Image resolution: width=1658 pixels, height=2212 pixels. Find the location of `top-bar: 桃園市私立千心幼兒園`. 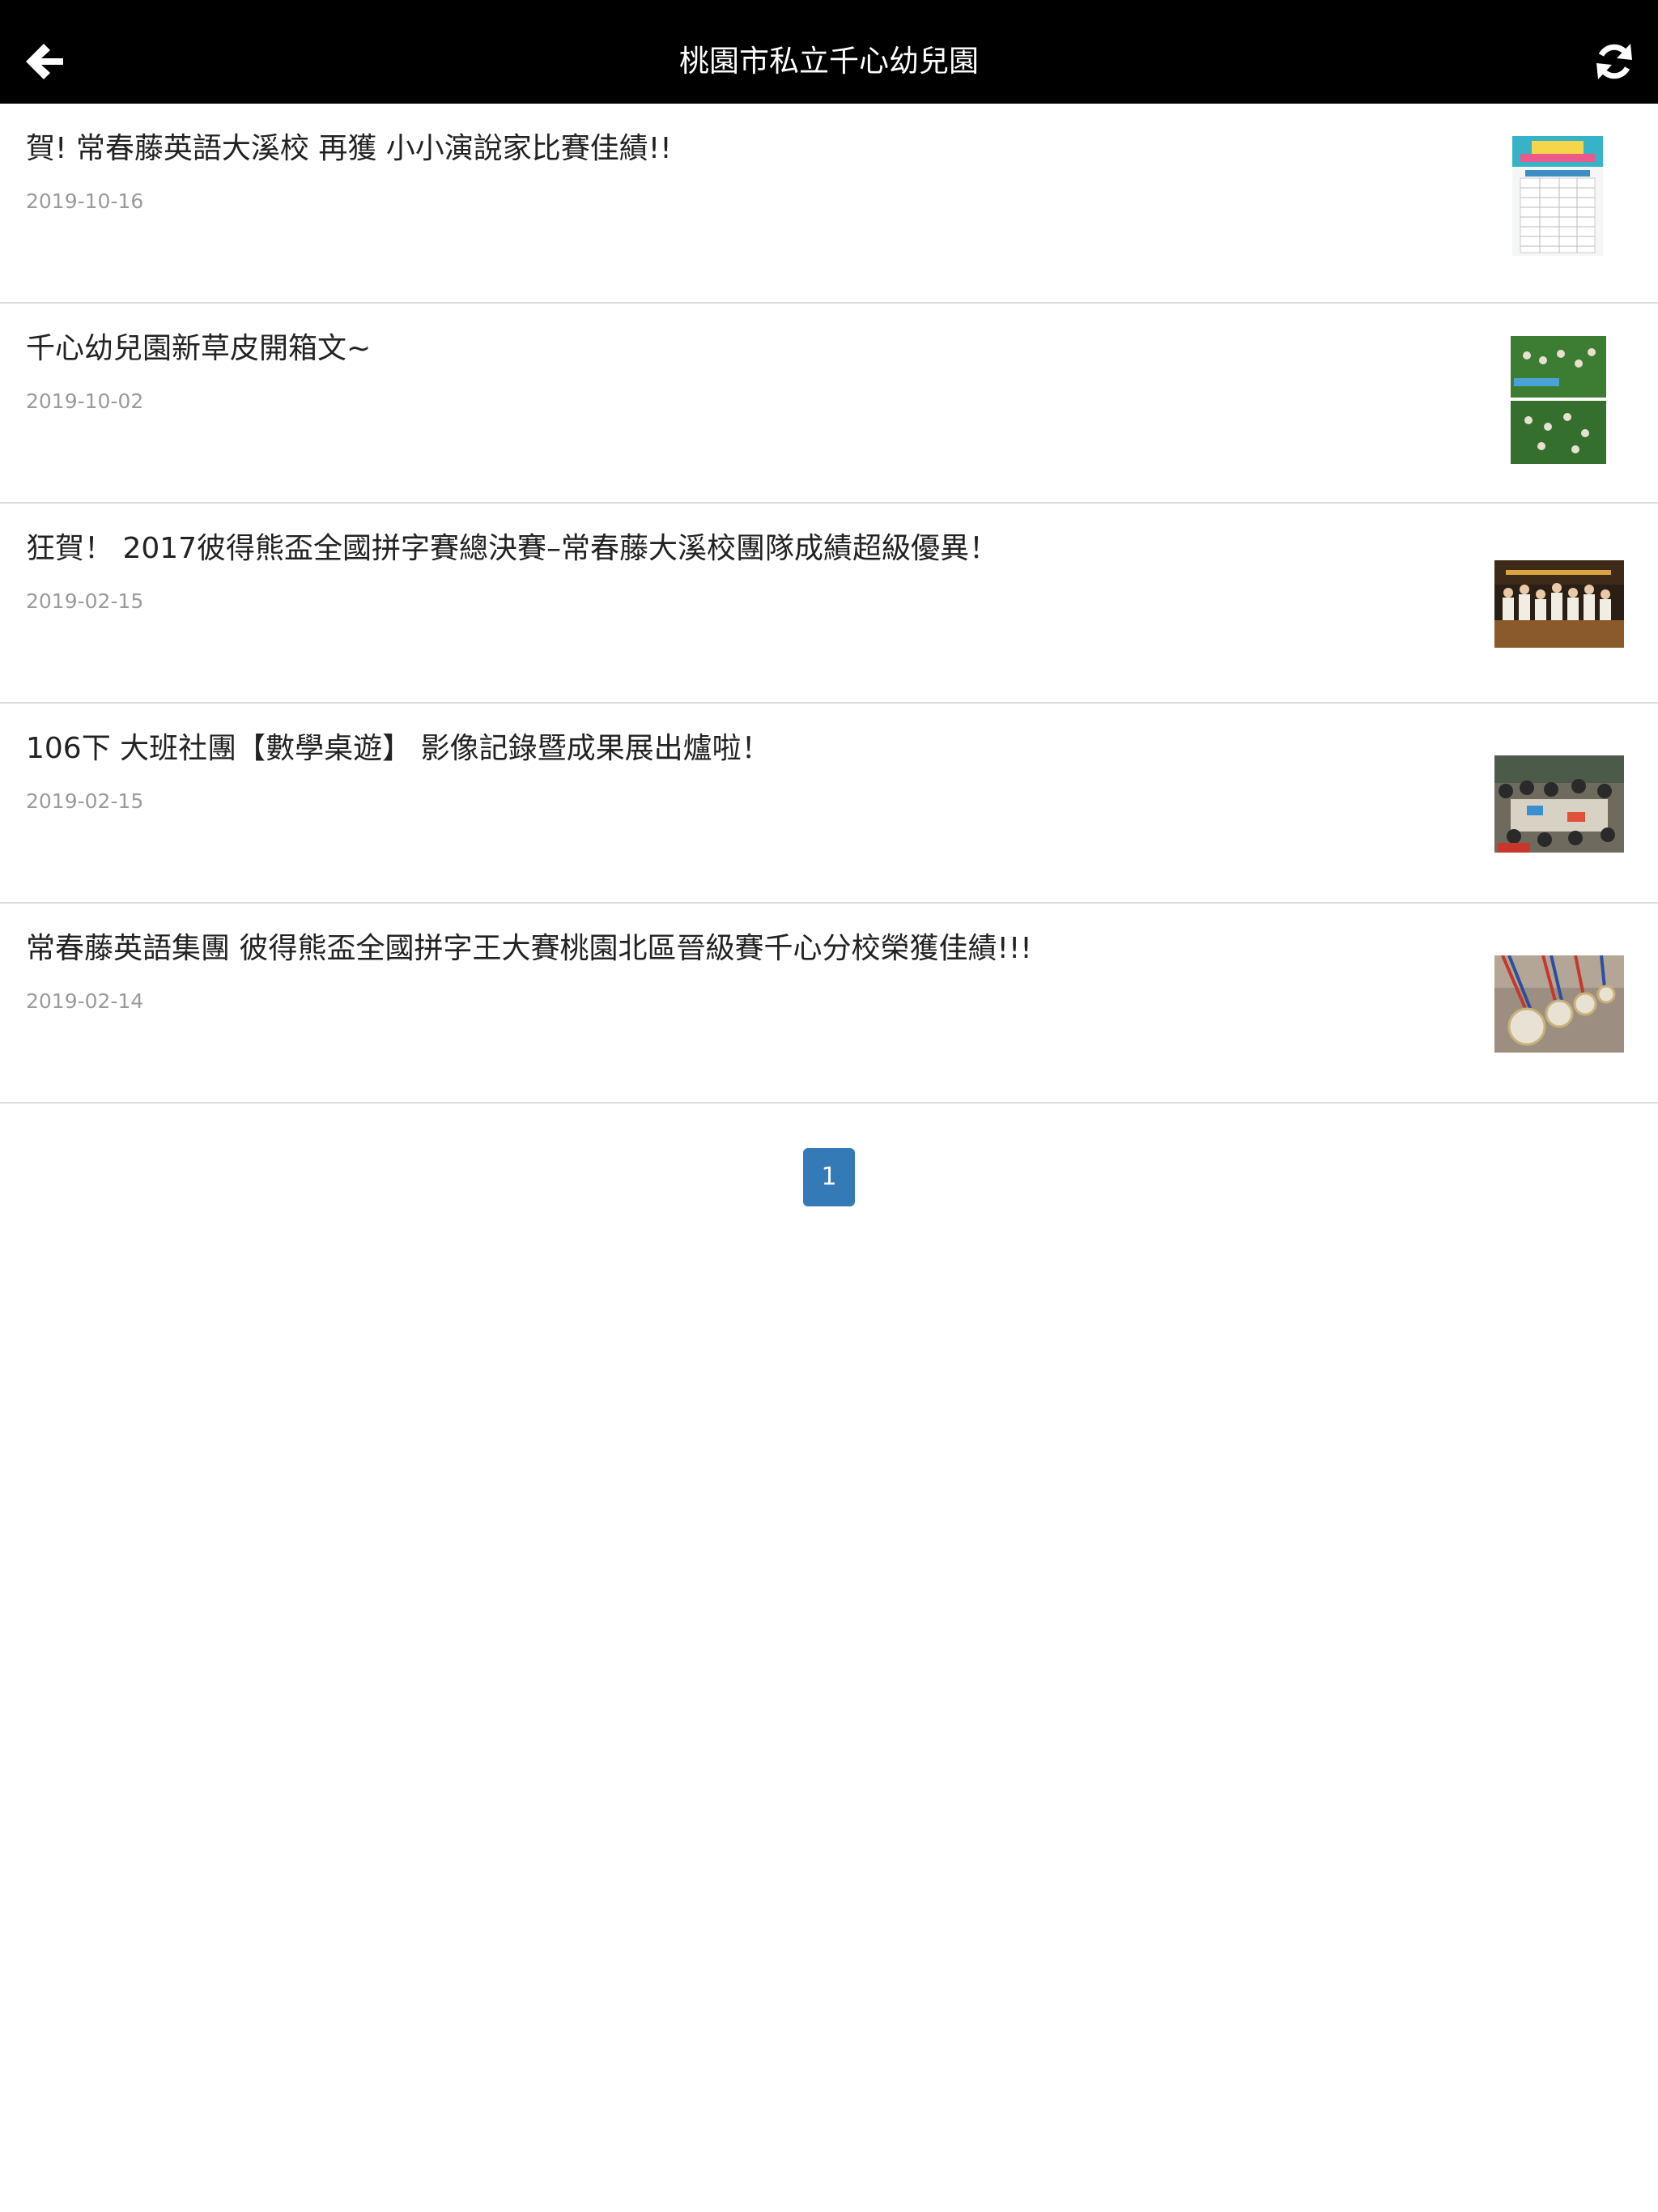

top-bar: 桃園市私立千心幼兒園 is located at coordinates (829, 52).